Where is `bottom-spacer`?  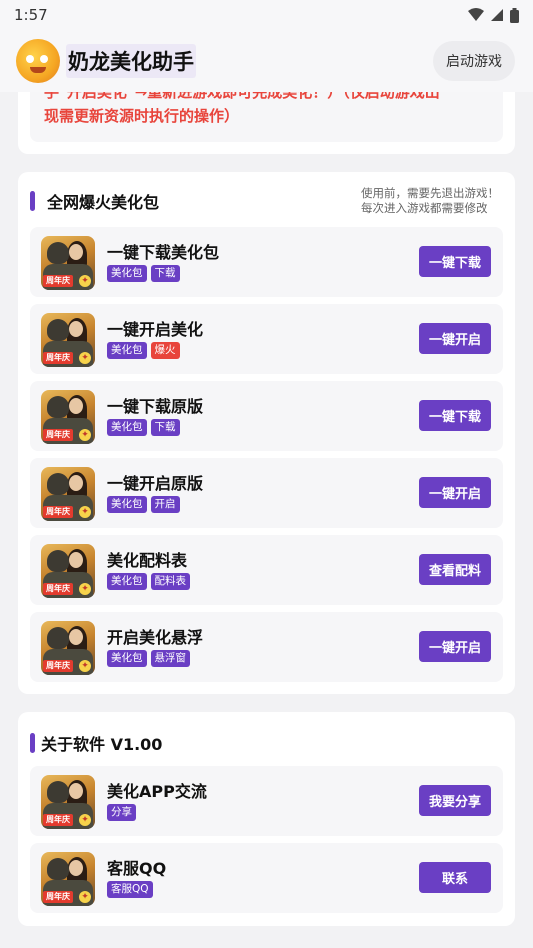
bottom-spacer is located at coordinates (266, 941).